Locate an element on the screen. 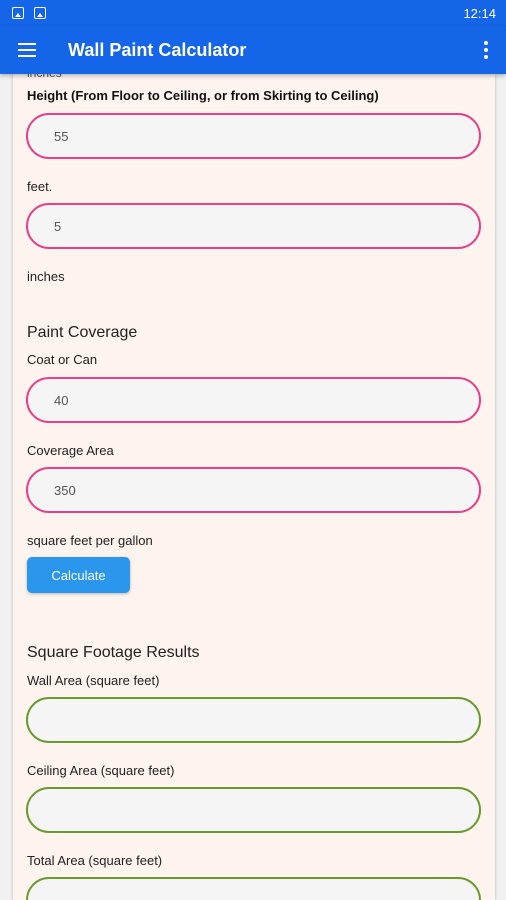 The image size is (506, 900). feet-label: feet. is located at coordinates (40, 186).